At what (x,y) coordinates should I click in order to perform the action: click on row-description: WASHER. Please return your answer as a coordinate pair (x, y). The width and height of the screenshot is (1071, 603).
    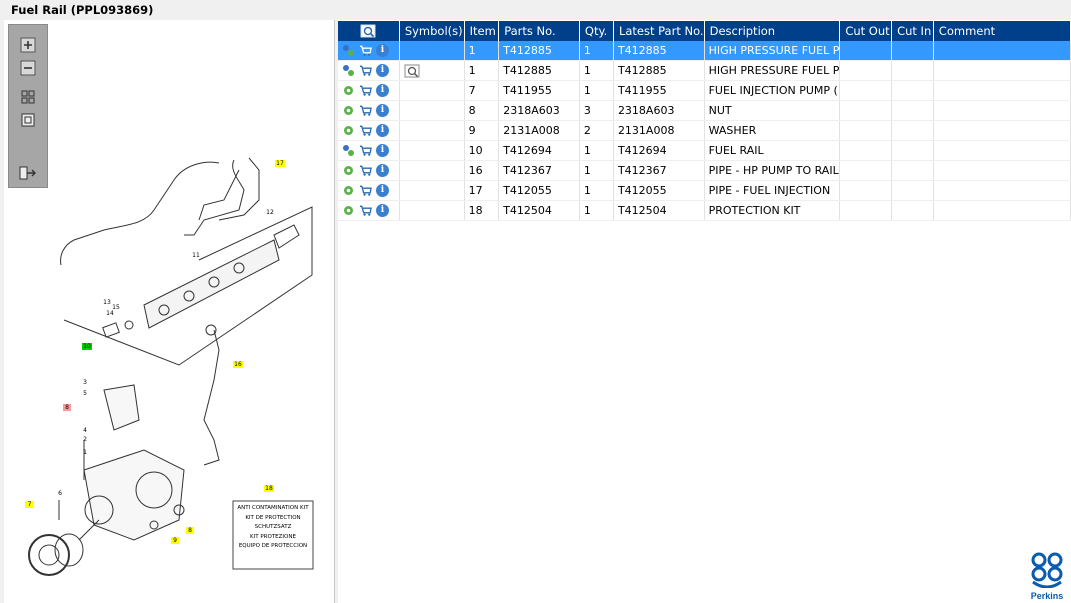
    Looking at the image, I should click on (772, 130).